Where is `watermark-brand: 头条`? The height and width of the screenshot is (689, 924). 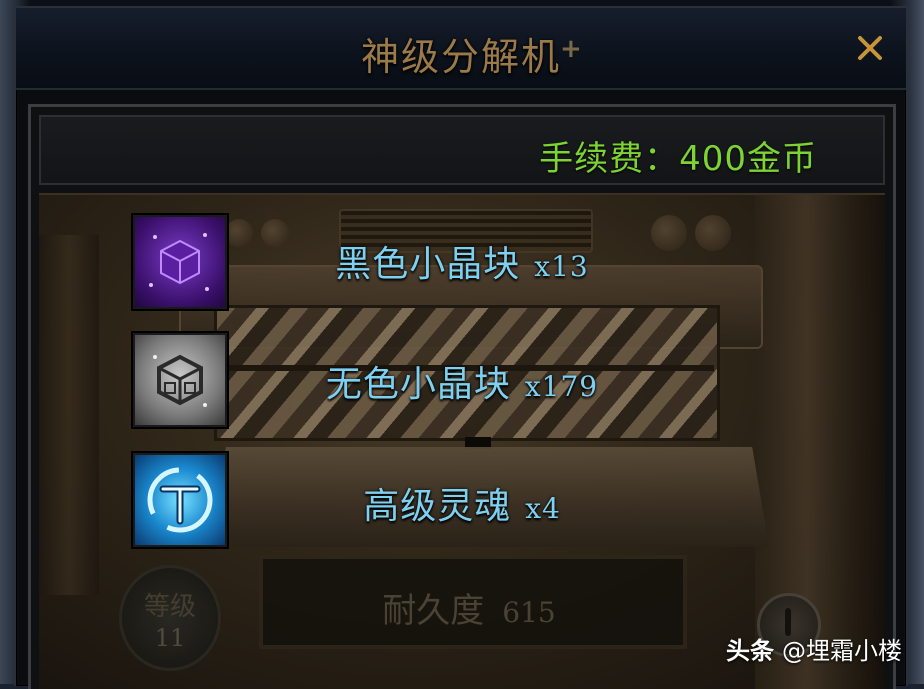 watermark-brand: 头条 is located at coordinates (750, 651).